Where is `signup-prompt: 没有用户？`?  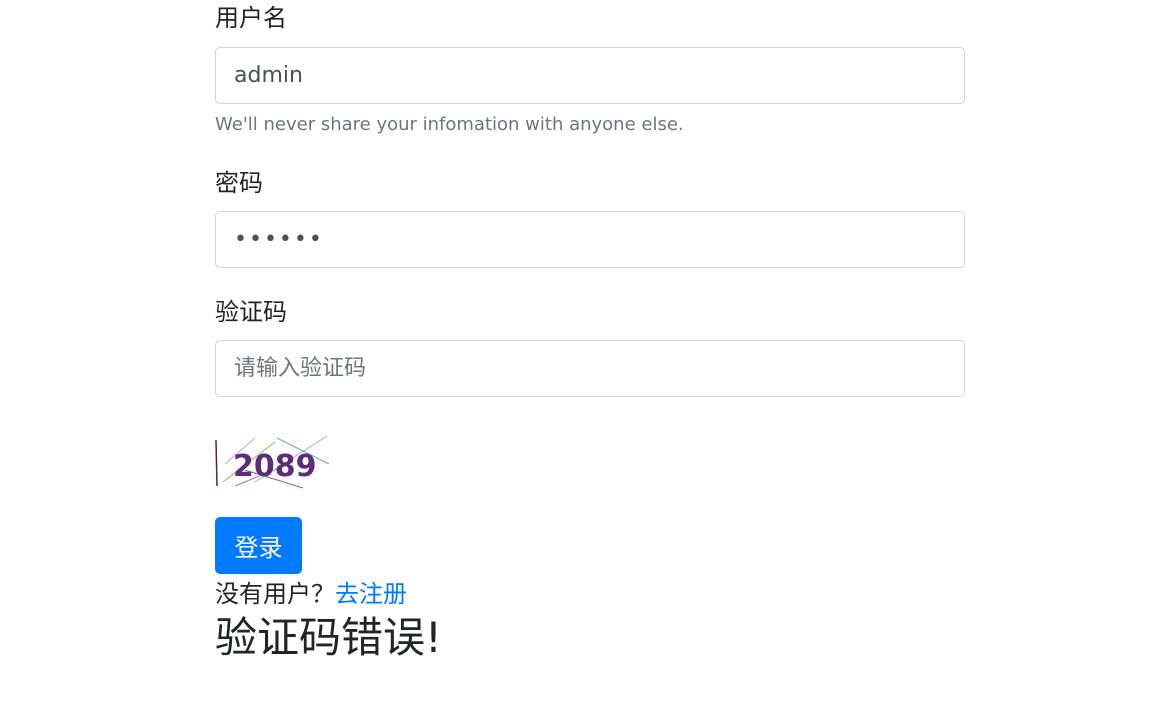
signup-prompt: 没有用户？ is located at coordinates (275, 594).